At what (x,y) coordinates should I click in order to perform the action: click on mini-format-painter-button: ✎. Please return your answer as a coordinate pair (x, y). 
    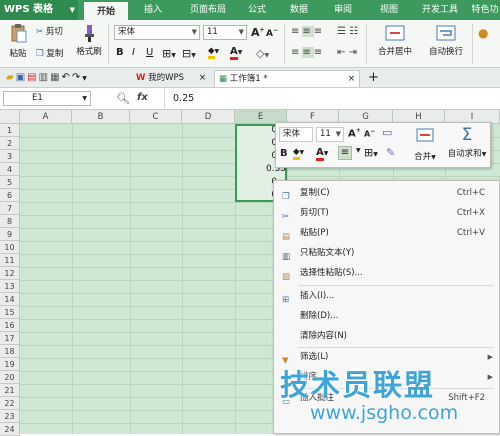
    Looking at the image, I should click on (390, 152).